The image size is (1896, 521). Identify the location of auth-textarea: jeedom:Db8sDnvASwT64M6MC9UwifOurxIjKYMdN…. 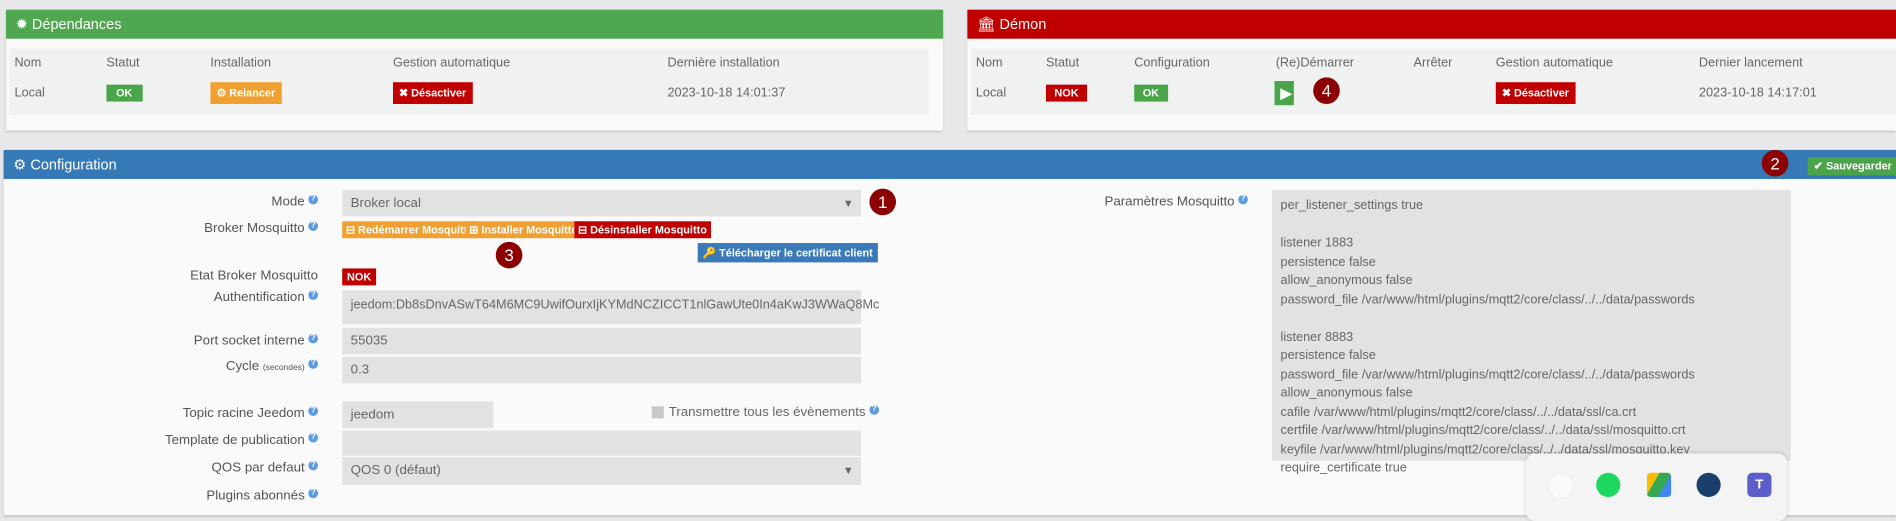
(610, 307).